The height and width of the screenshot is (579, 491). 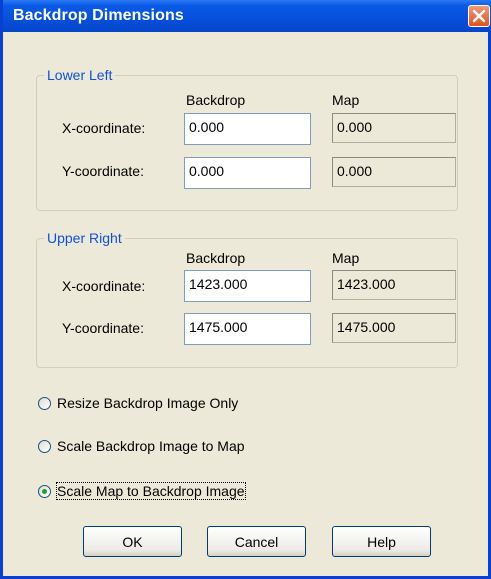 I want to click on close-button, so click(x=479, y=16).